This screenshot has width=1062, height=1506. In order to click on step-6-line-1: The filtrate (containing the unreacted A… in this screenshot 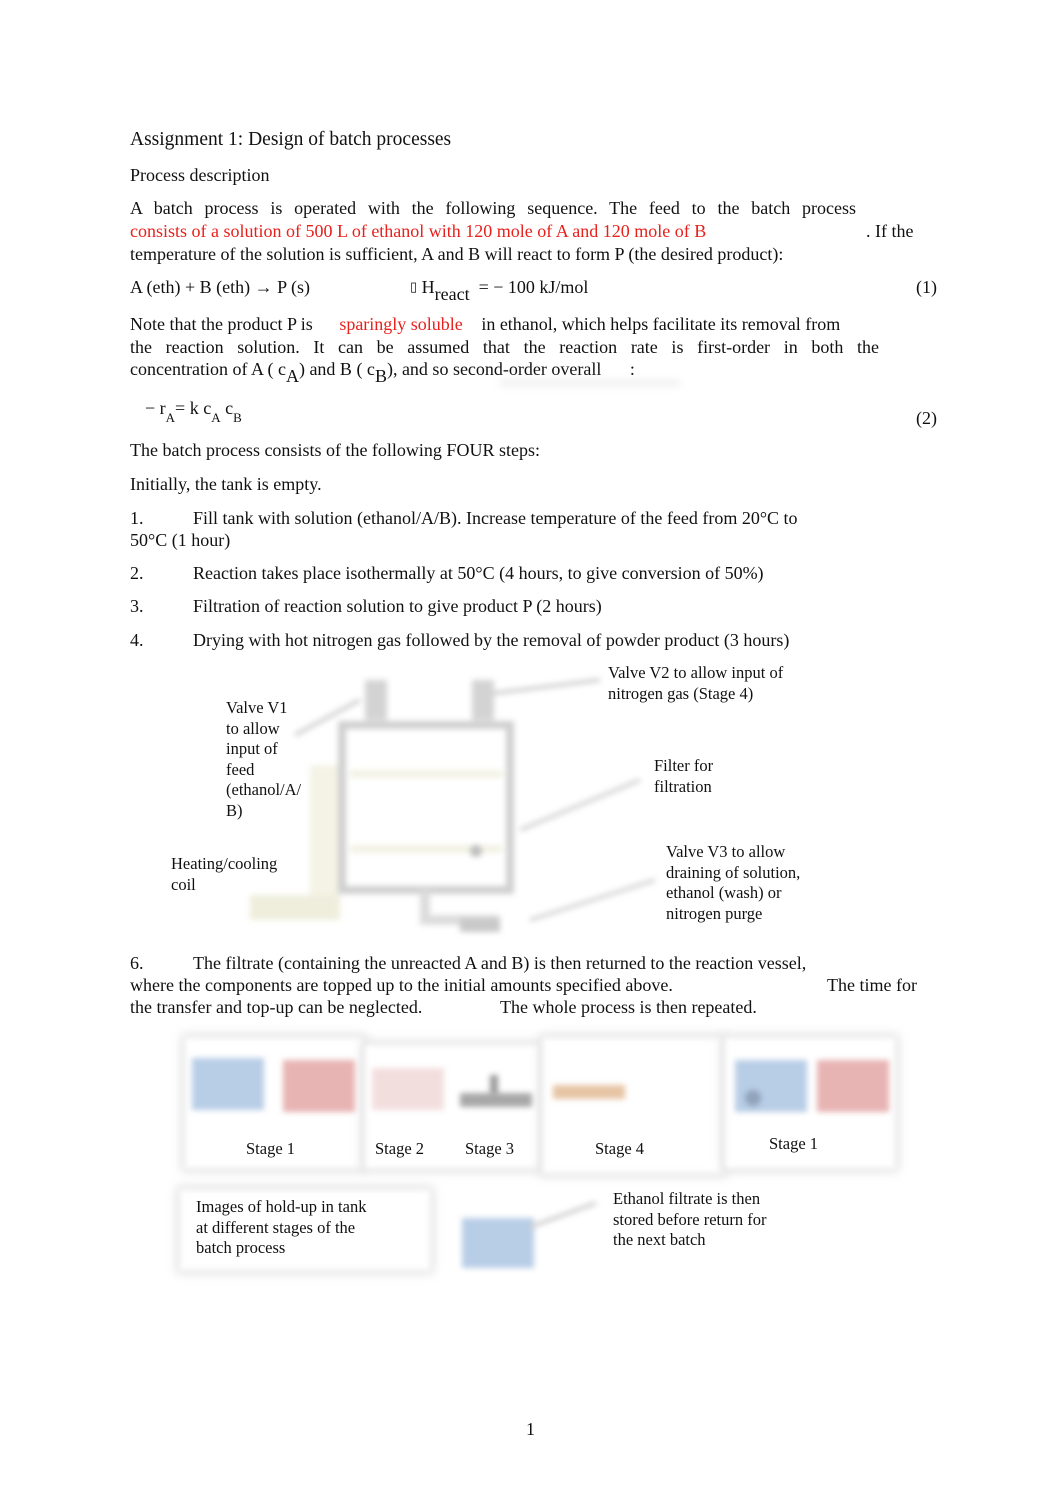, I will do `click(500, 963)`.